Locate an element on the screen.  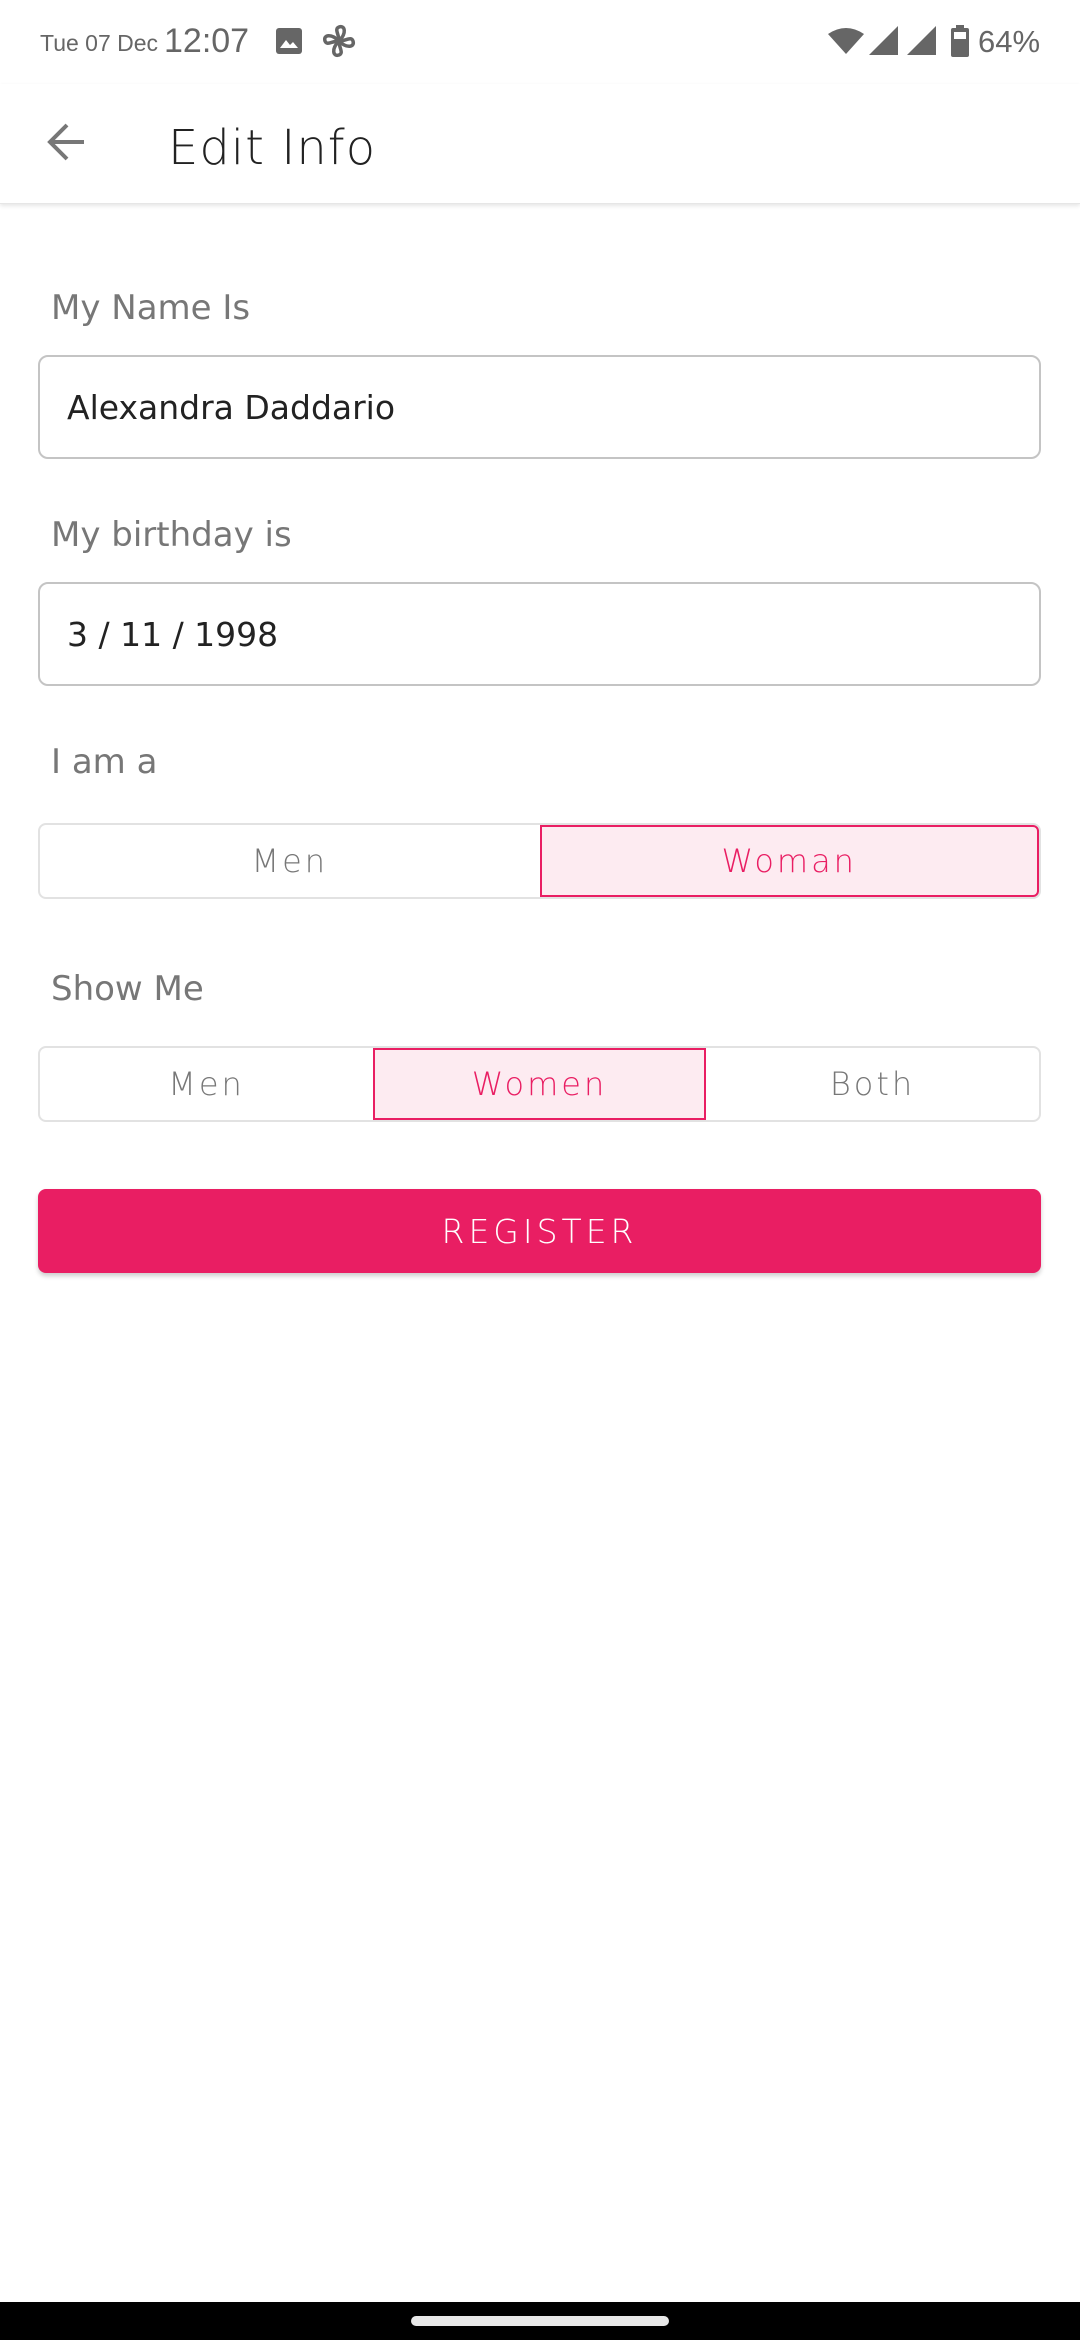
register-button: REGISTER is located at coordinates (539, 1231).